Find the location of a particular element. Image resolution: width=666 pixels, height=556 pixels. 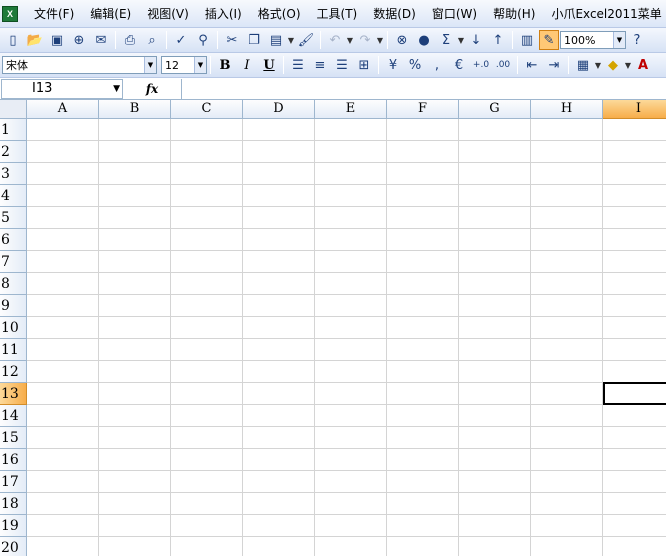

row-header-18: 18 is located at coordinates (13, 504).